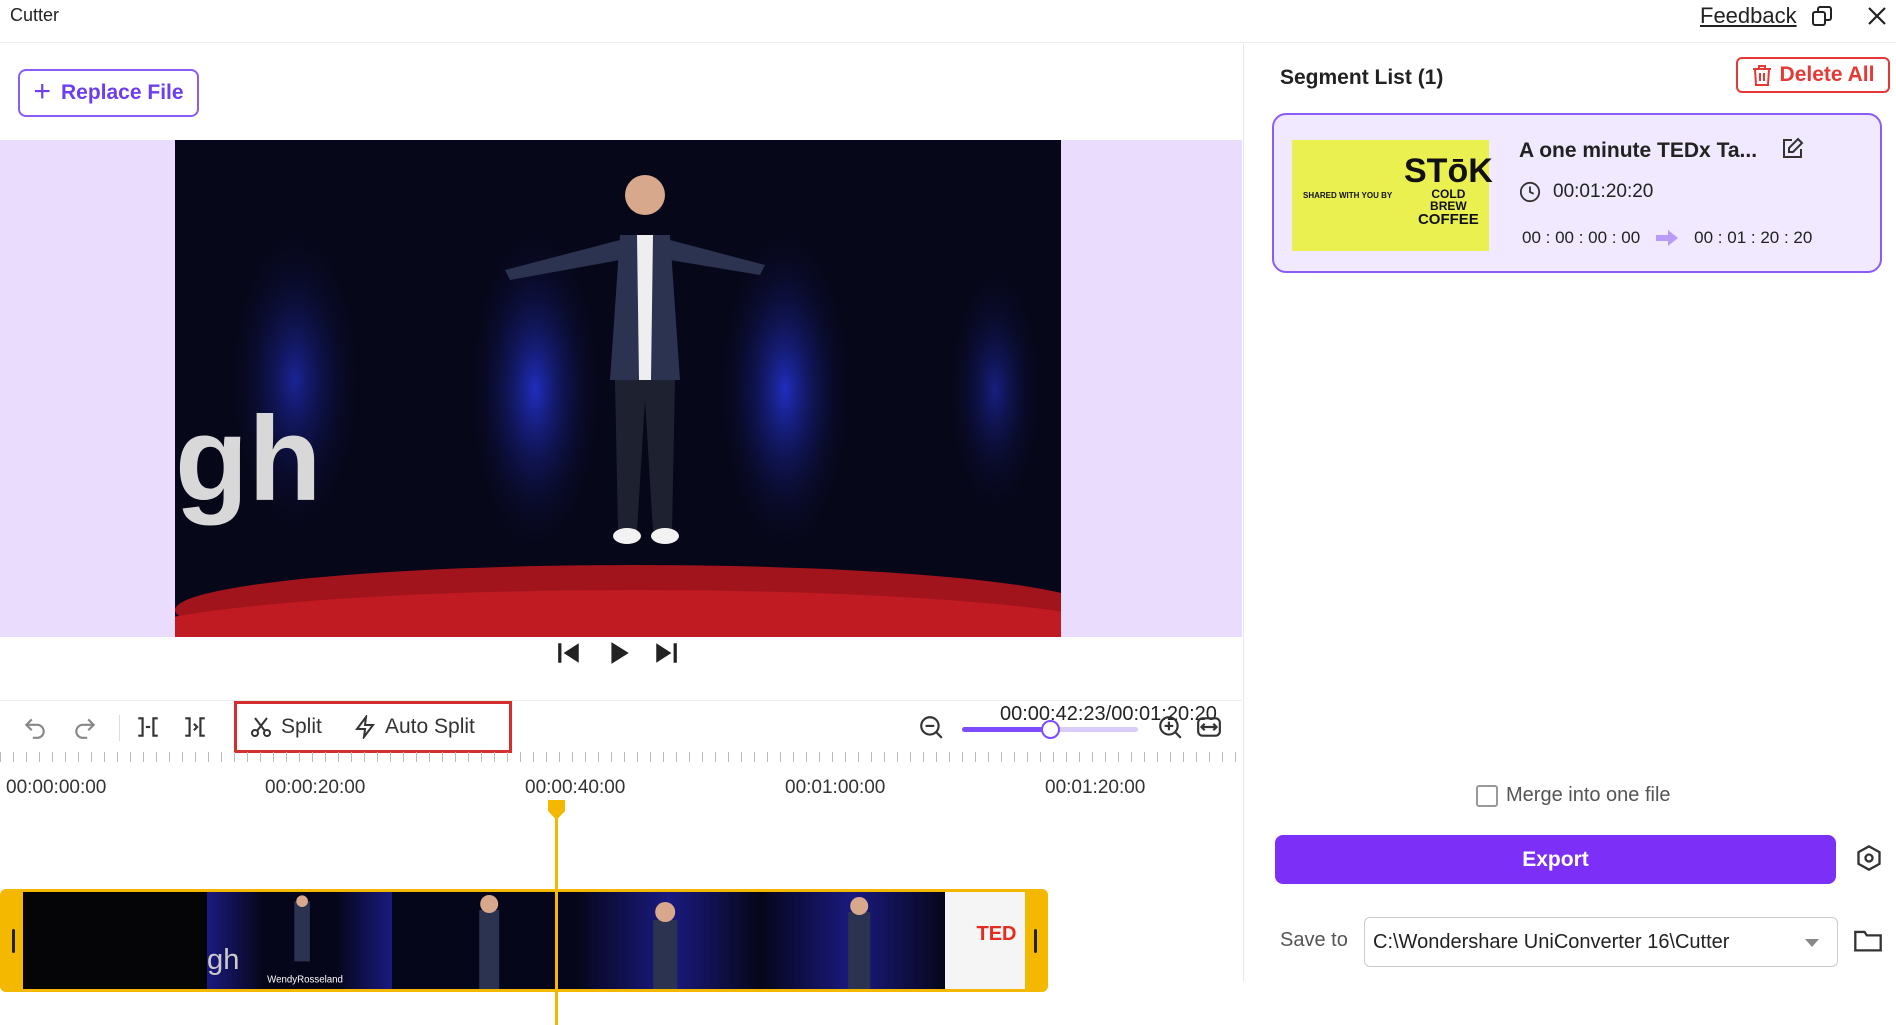  What do you see at coordinates (1530, 192) in the screenshot?
I see `clock-icon` at bounding box center [1530, 192].